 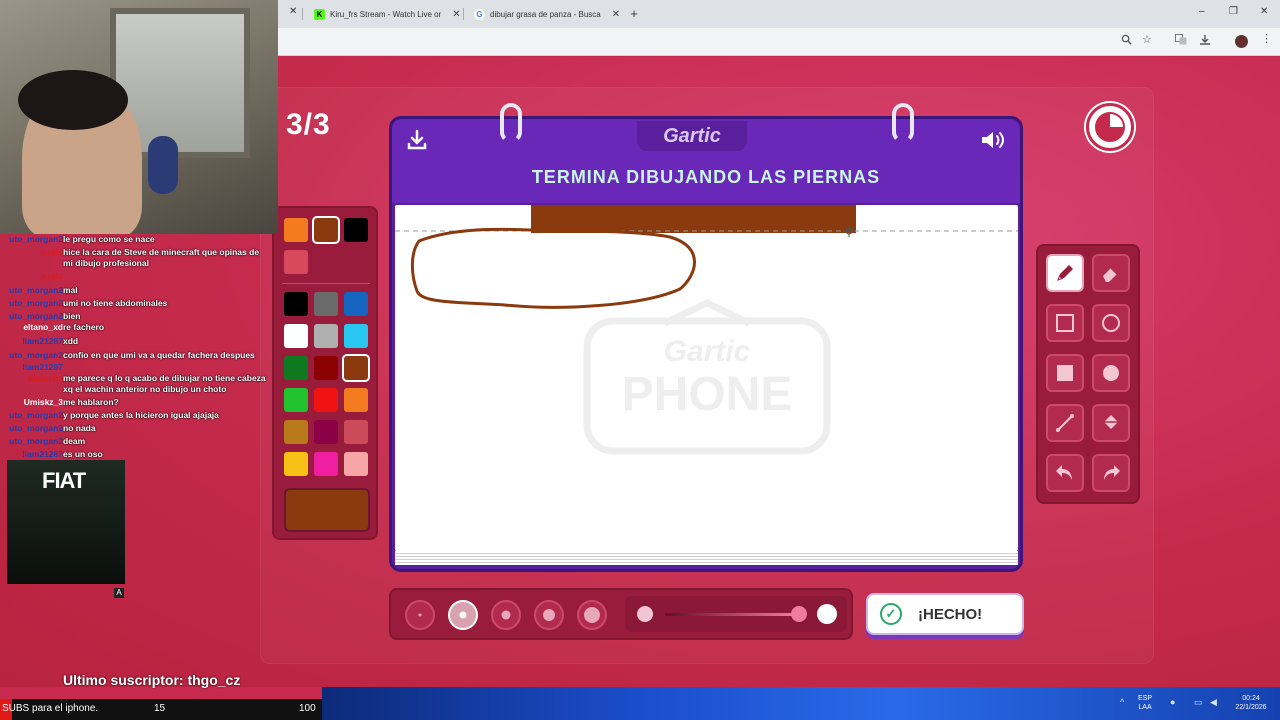 I want to click on opacity-knob, so click(x=799, y=614).